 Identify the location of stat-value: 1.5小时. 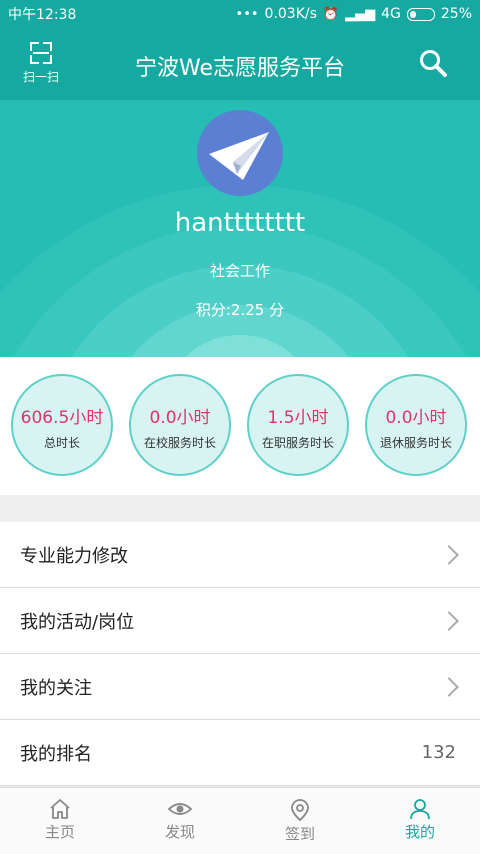
(298, 418).